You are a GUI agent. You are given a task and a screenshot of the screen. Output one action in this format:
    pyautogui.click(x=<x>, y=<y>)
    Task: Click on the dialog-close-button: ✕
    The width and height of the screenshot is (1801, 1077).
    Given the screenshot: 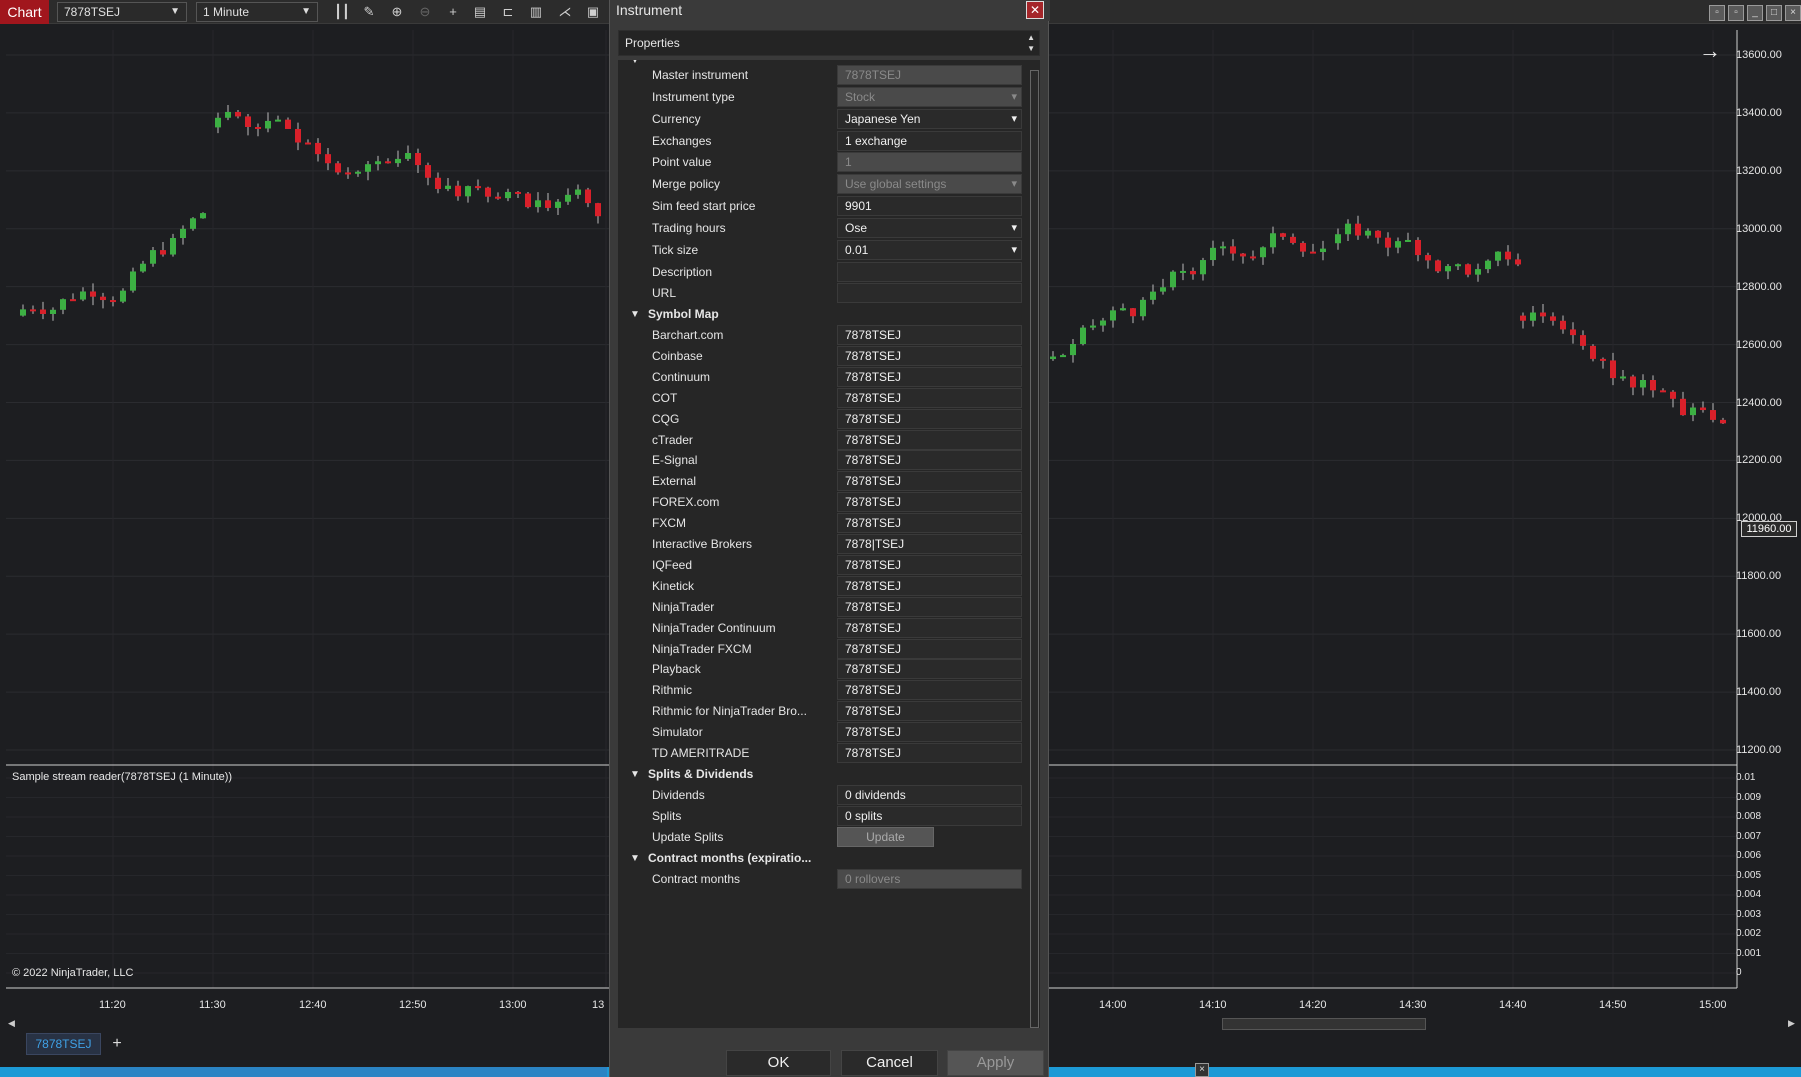 What is the action you would take?
    pyautogui.click(x=1035, y=10)
    